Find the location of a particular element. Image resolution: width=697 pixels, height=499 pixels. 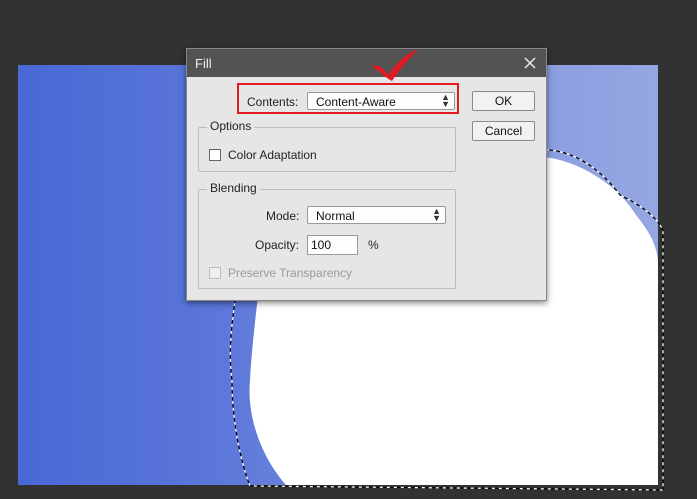

mode-value: Normal is located at coordinates (335, 216).